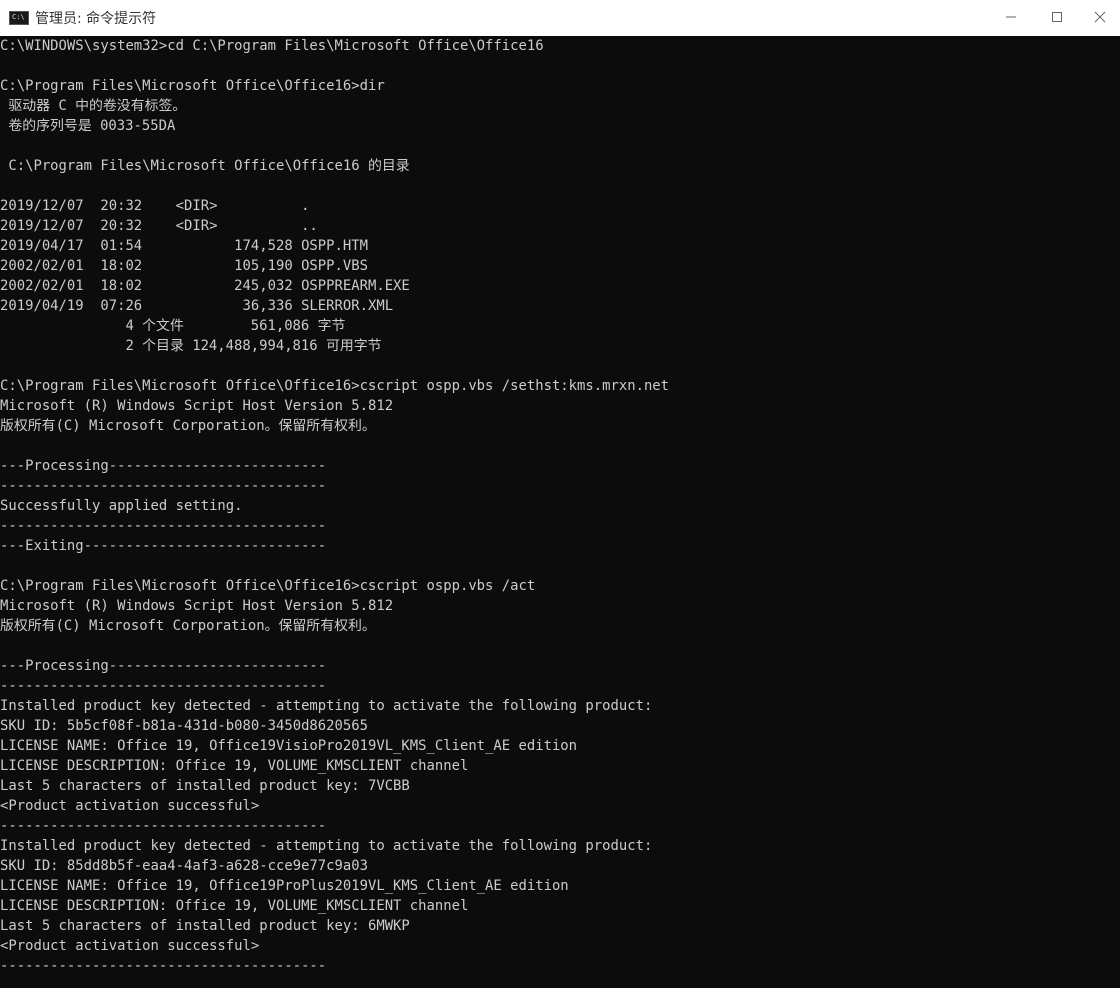  Describe the element at coordinates (205, 286) in the screenshot. I see `console-line: 2002/02/01 18:02 245,032 OSPPREARM.EXE` at that location.